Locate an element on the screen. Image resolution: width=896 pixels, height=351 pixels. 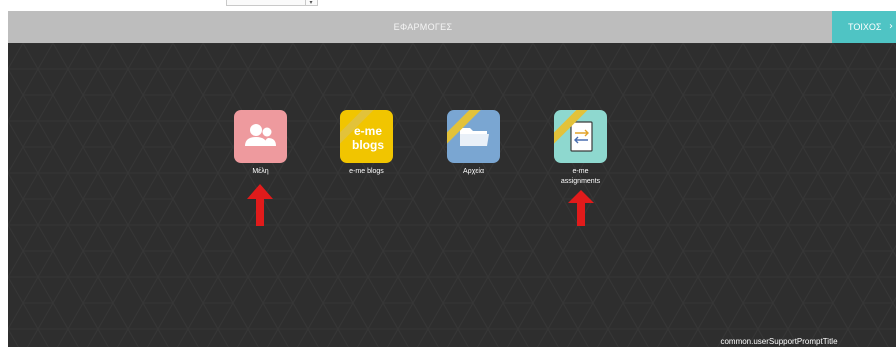
assignments-tile is located at coordinates (580, 136).